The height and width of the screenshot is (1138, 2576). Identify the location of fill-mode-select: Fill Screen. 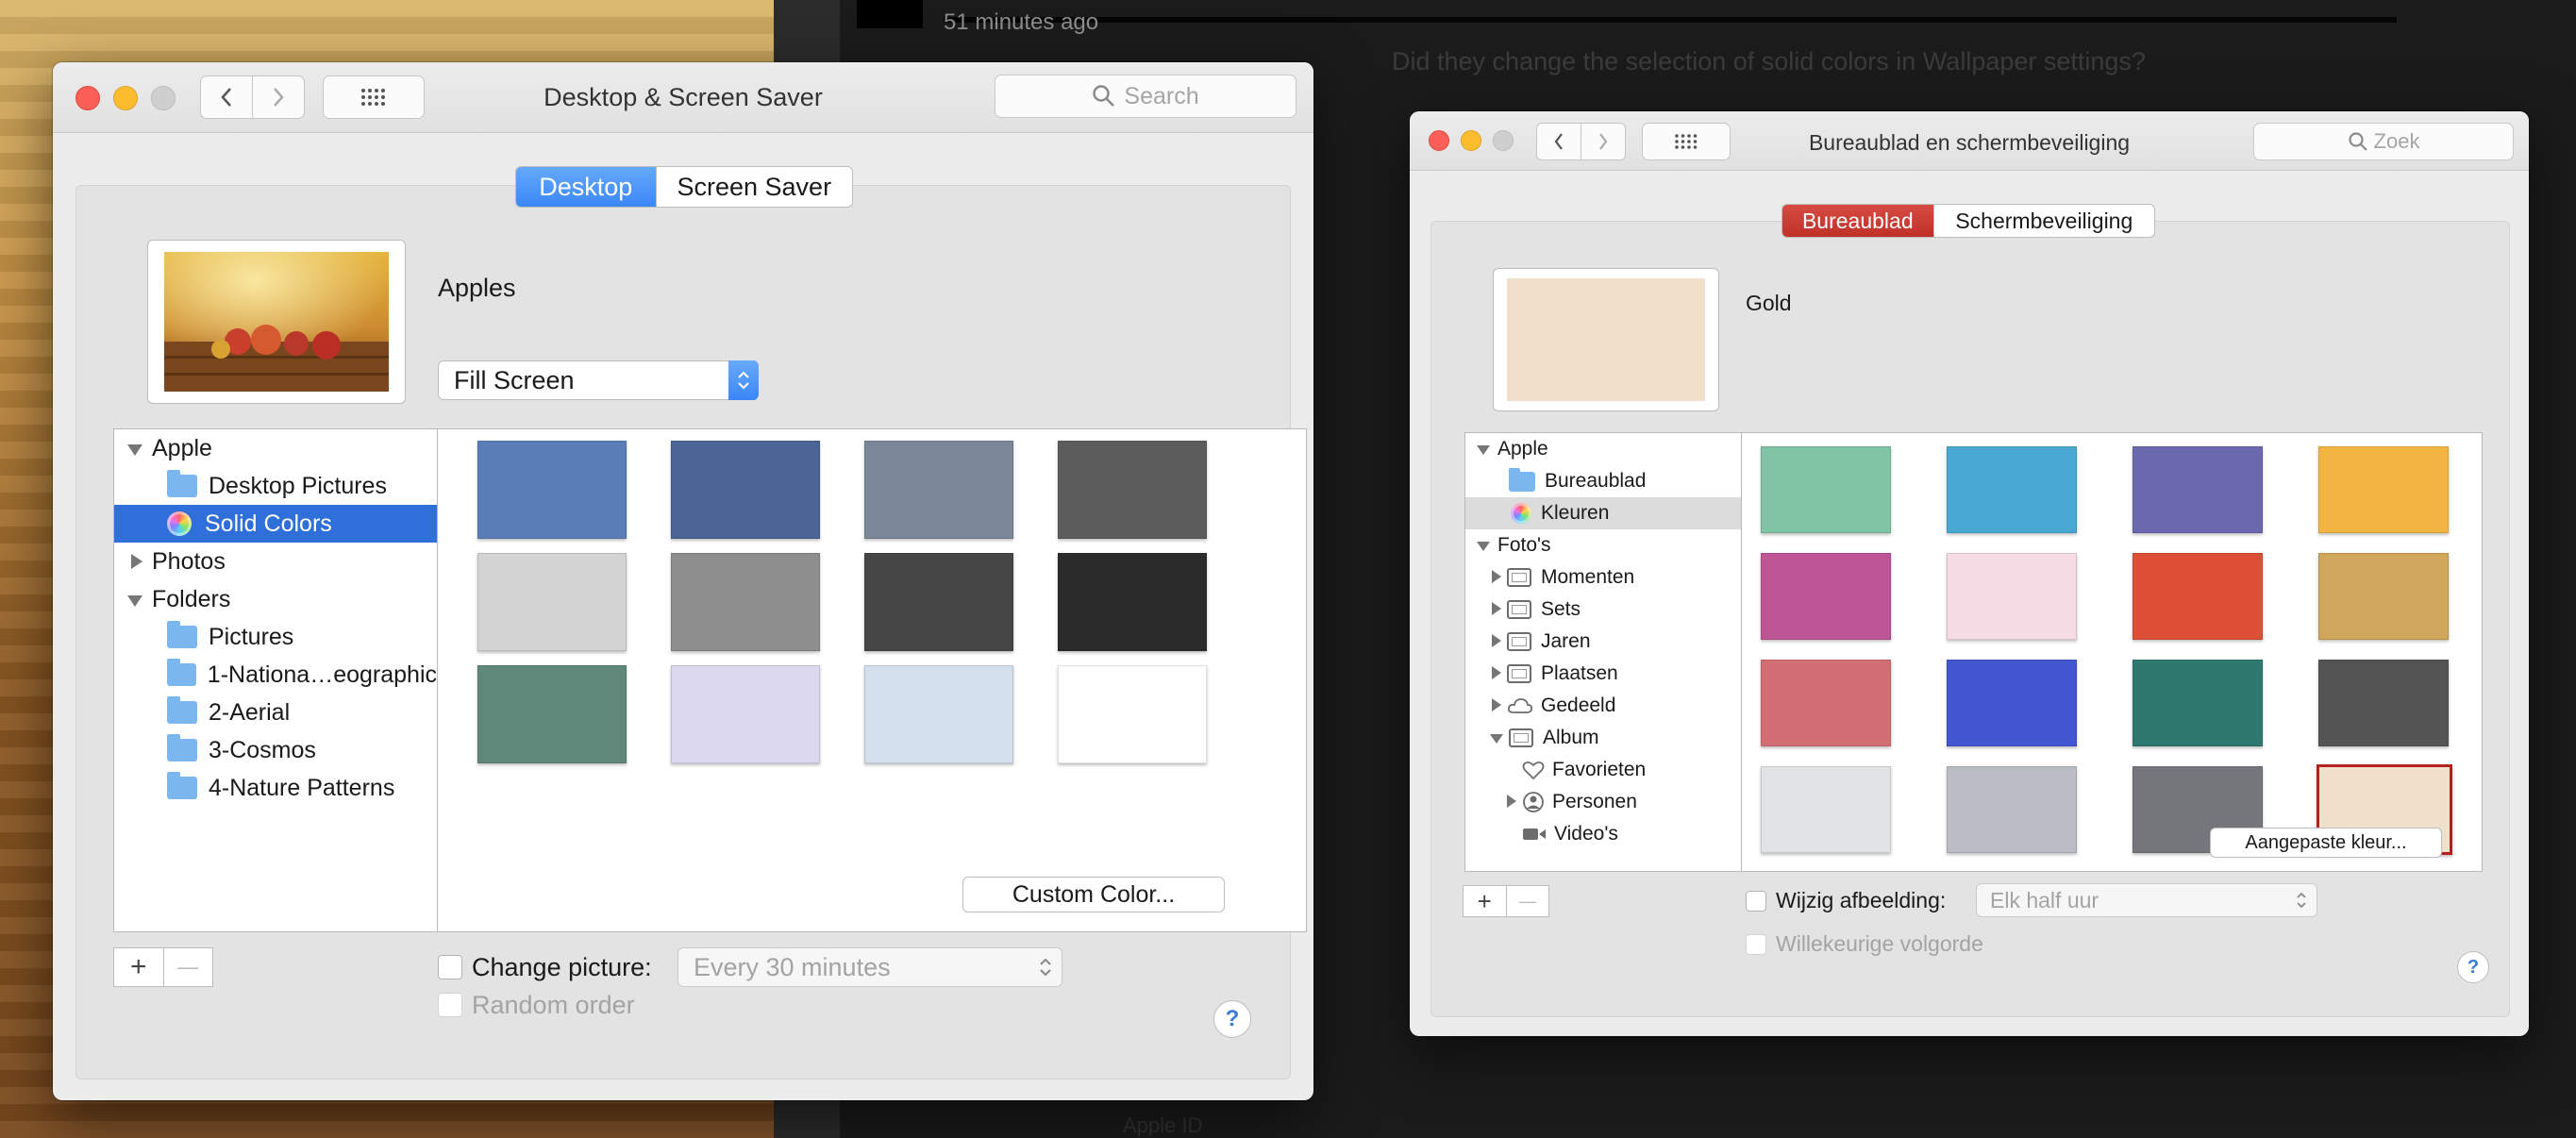
(598, 380).